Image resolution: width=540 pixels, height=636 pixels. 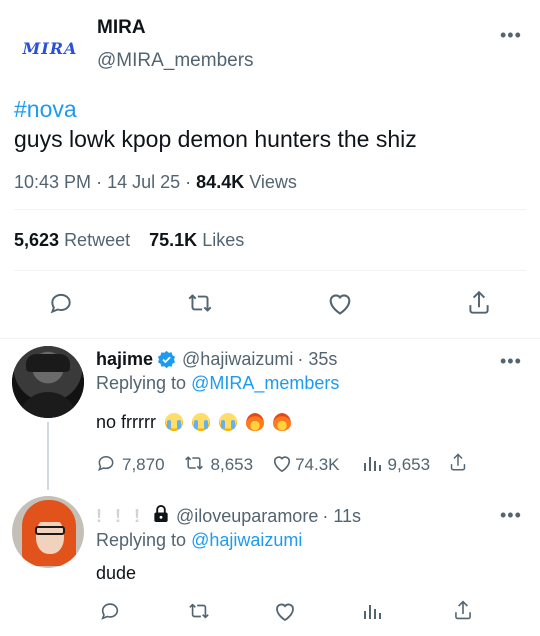 I want to click on display-name: hajime, so click(x=124, y=359).